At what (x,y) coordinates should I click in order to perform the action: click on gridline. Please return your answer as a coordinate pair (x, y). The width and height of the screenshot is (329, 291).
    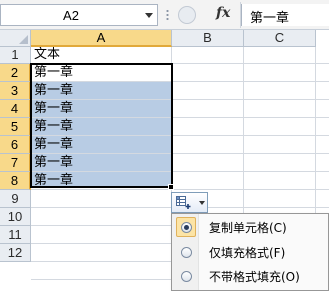
    Looking at the image, I should click on (180, 189).